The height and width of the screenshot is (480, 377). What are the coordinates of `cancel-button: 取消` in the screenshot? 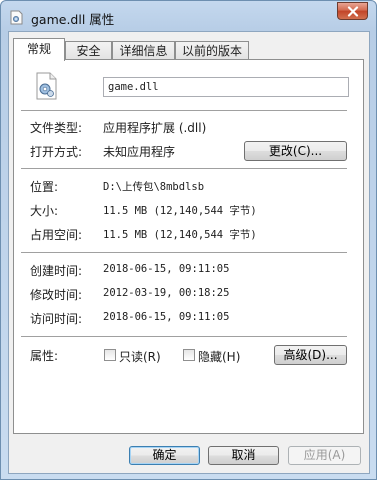 It's located at (243, 455).